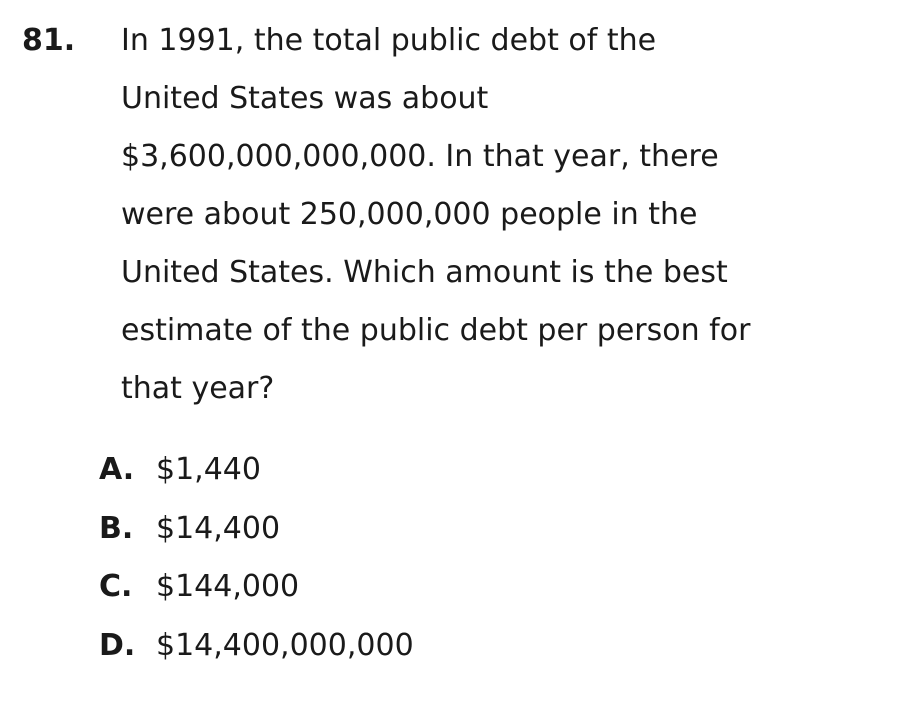  Describe the element at coordinates (449, 529) in the screenshot. I see `answer-option-b: B. $14,400` at that location.